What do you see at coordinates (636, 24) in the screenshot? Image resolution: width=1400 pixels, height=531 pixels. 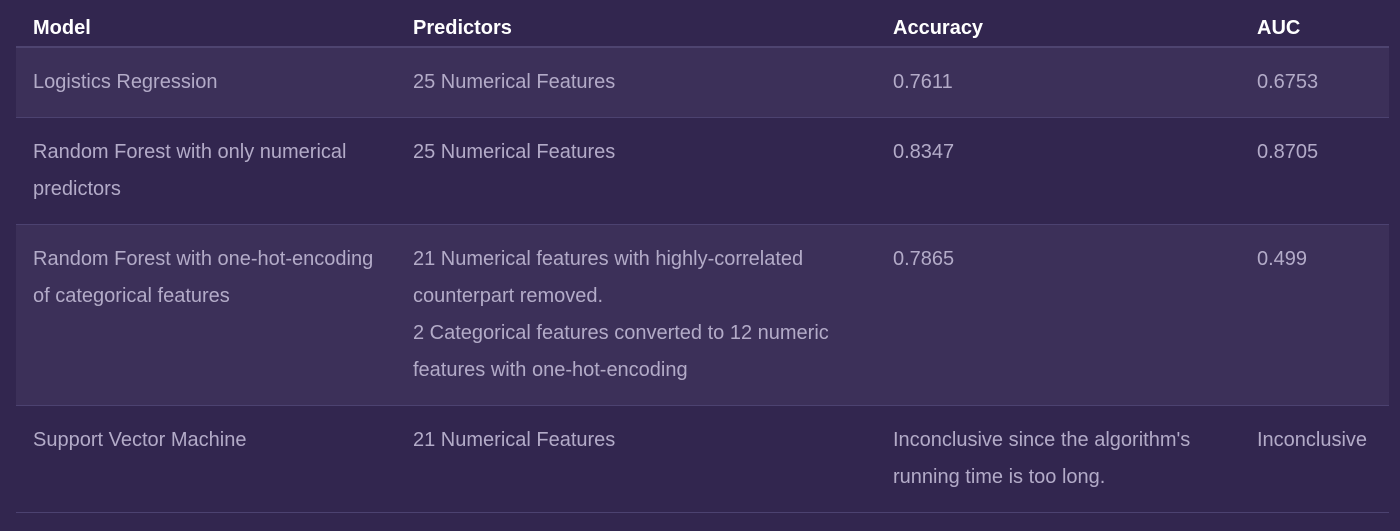 I see `header-predictors: Predictors` at bounding box center [636, 24].